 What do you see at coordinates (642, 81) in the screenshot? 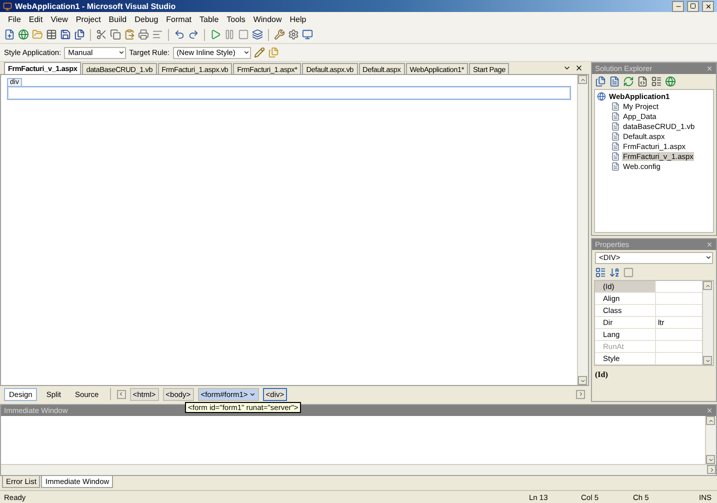
I see `code-icon` at bounding box center [642, 81].